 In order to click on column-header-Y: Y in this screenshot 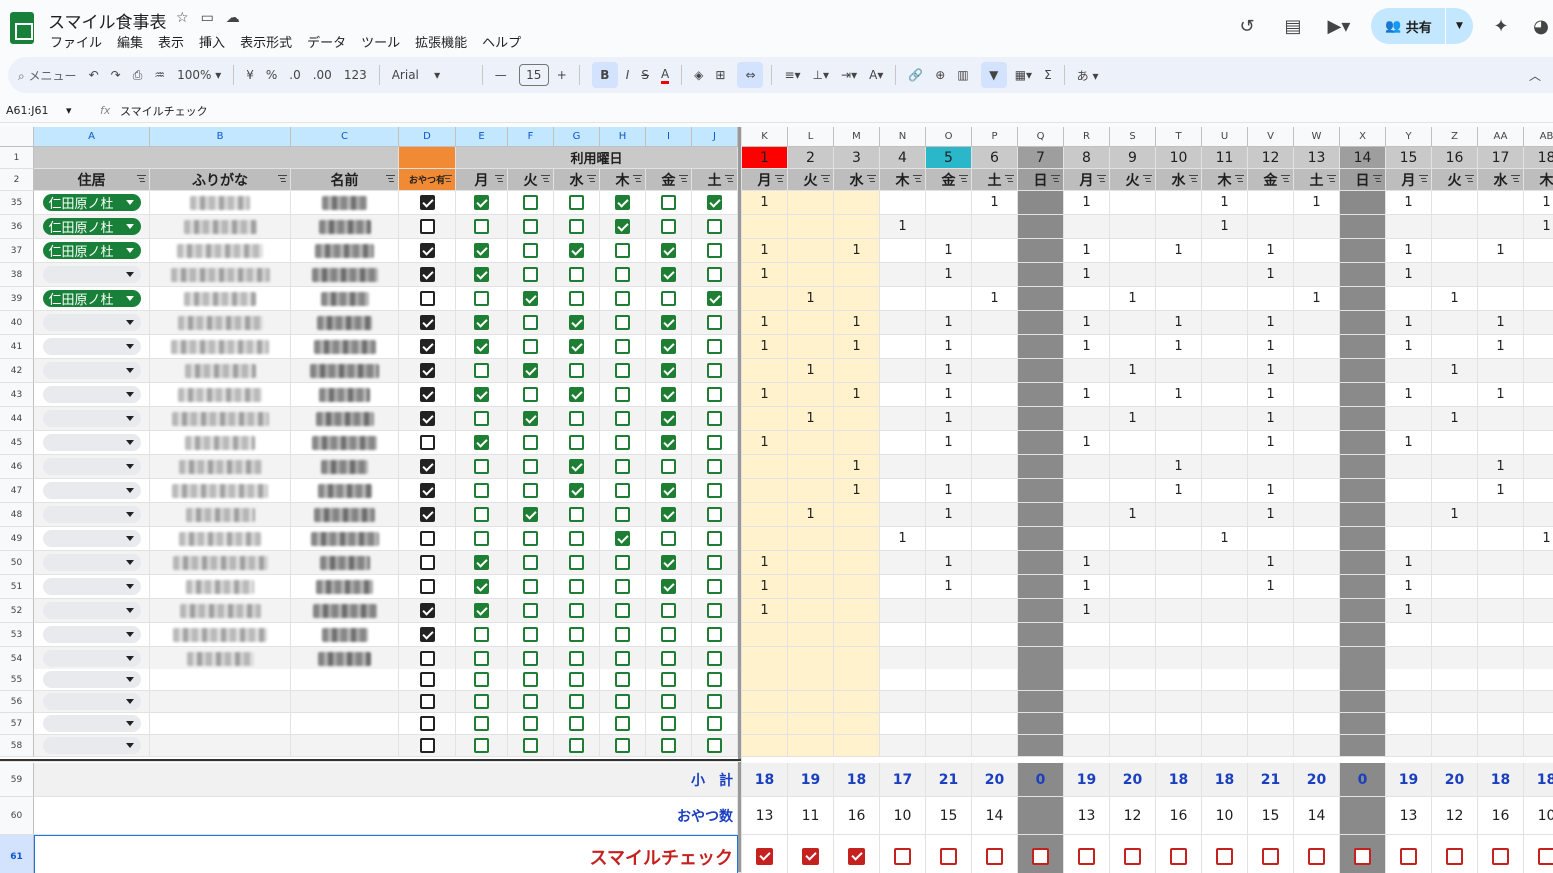, I will do `click(1409, 137)`.